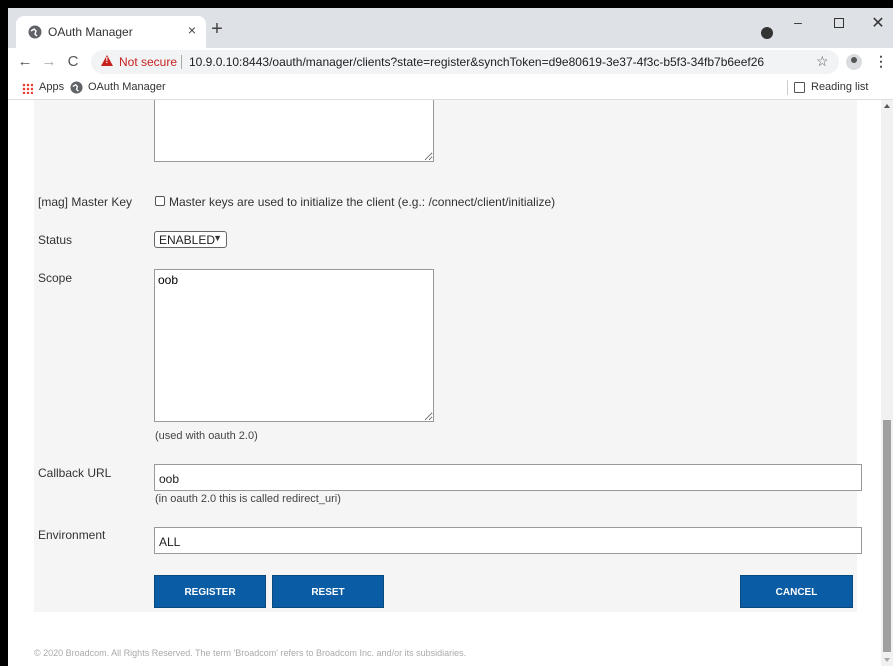 The height and width of the screenshot is (666, 893). What do you see at coordinates (839, 23) in the screenshot?
I see `maximize-icon` at bounding box center [839, 23].